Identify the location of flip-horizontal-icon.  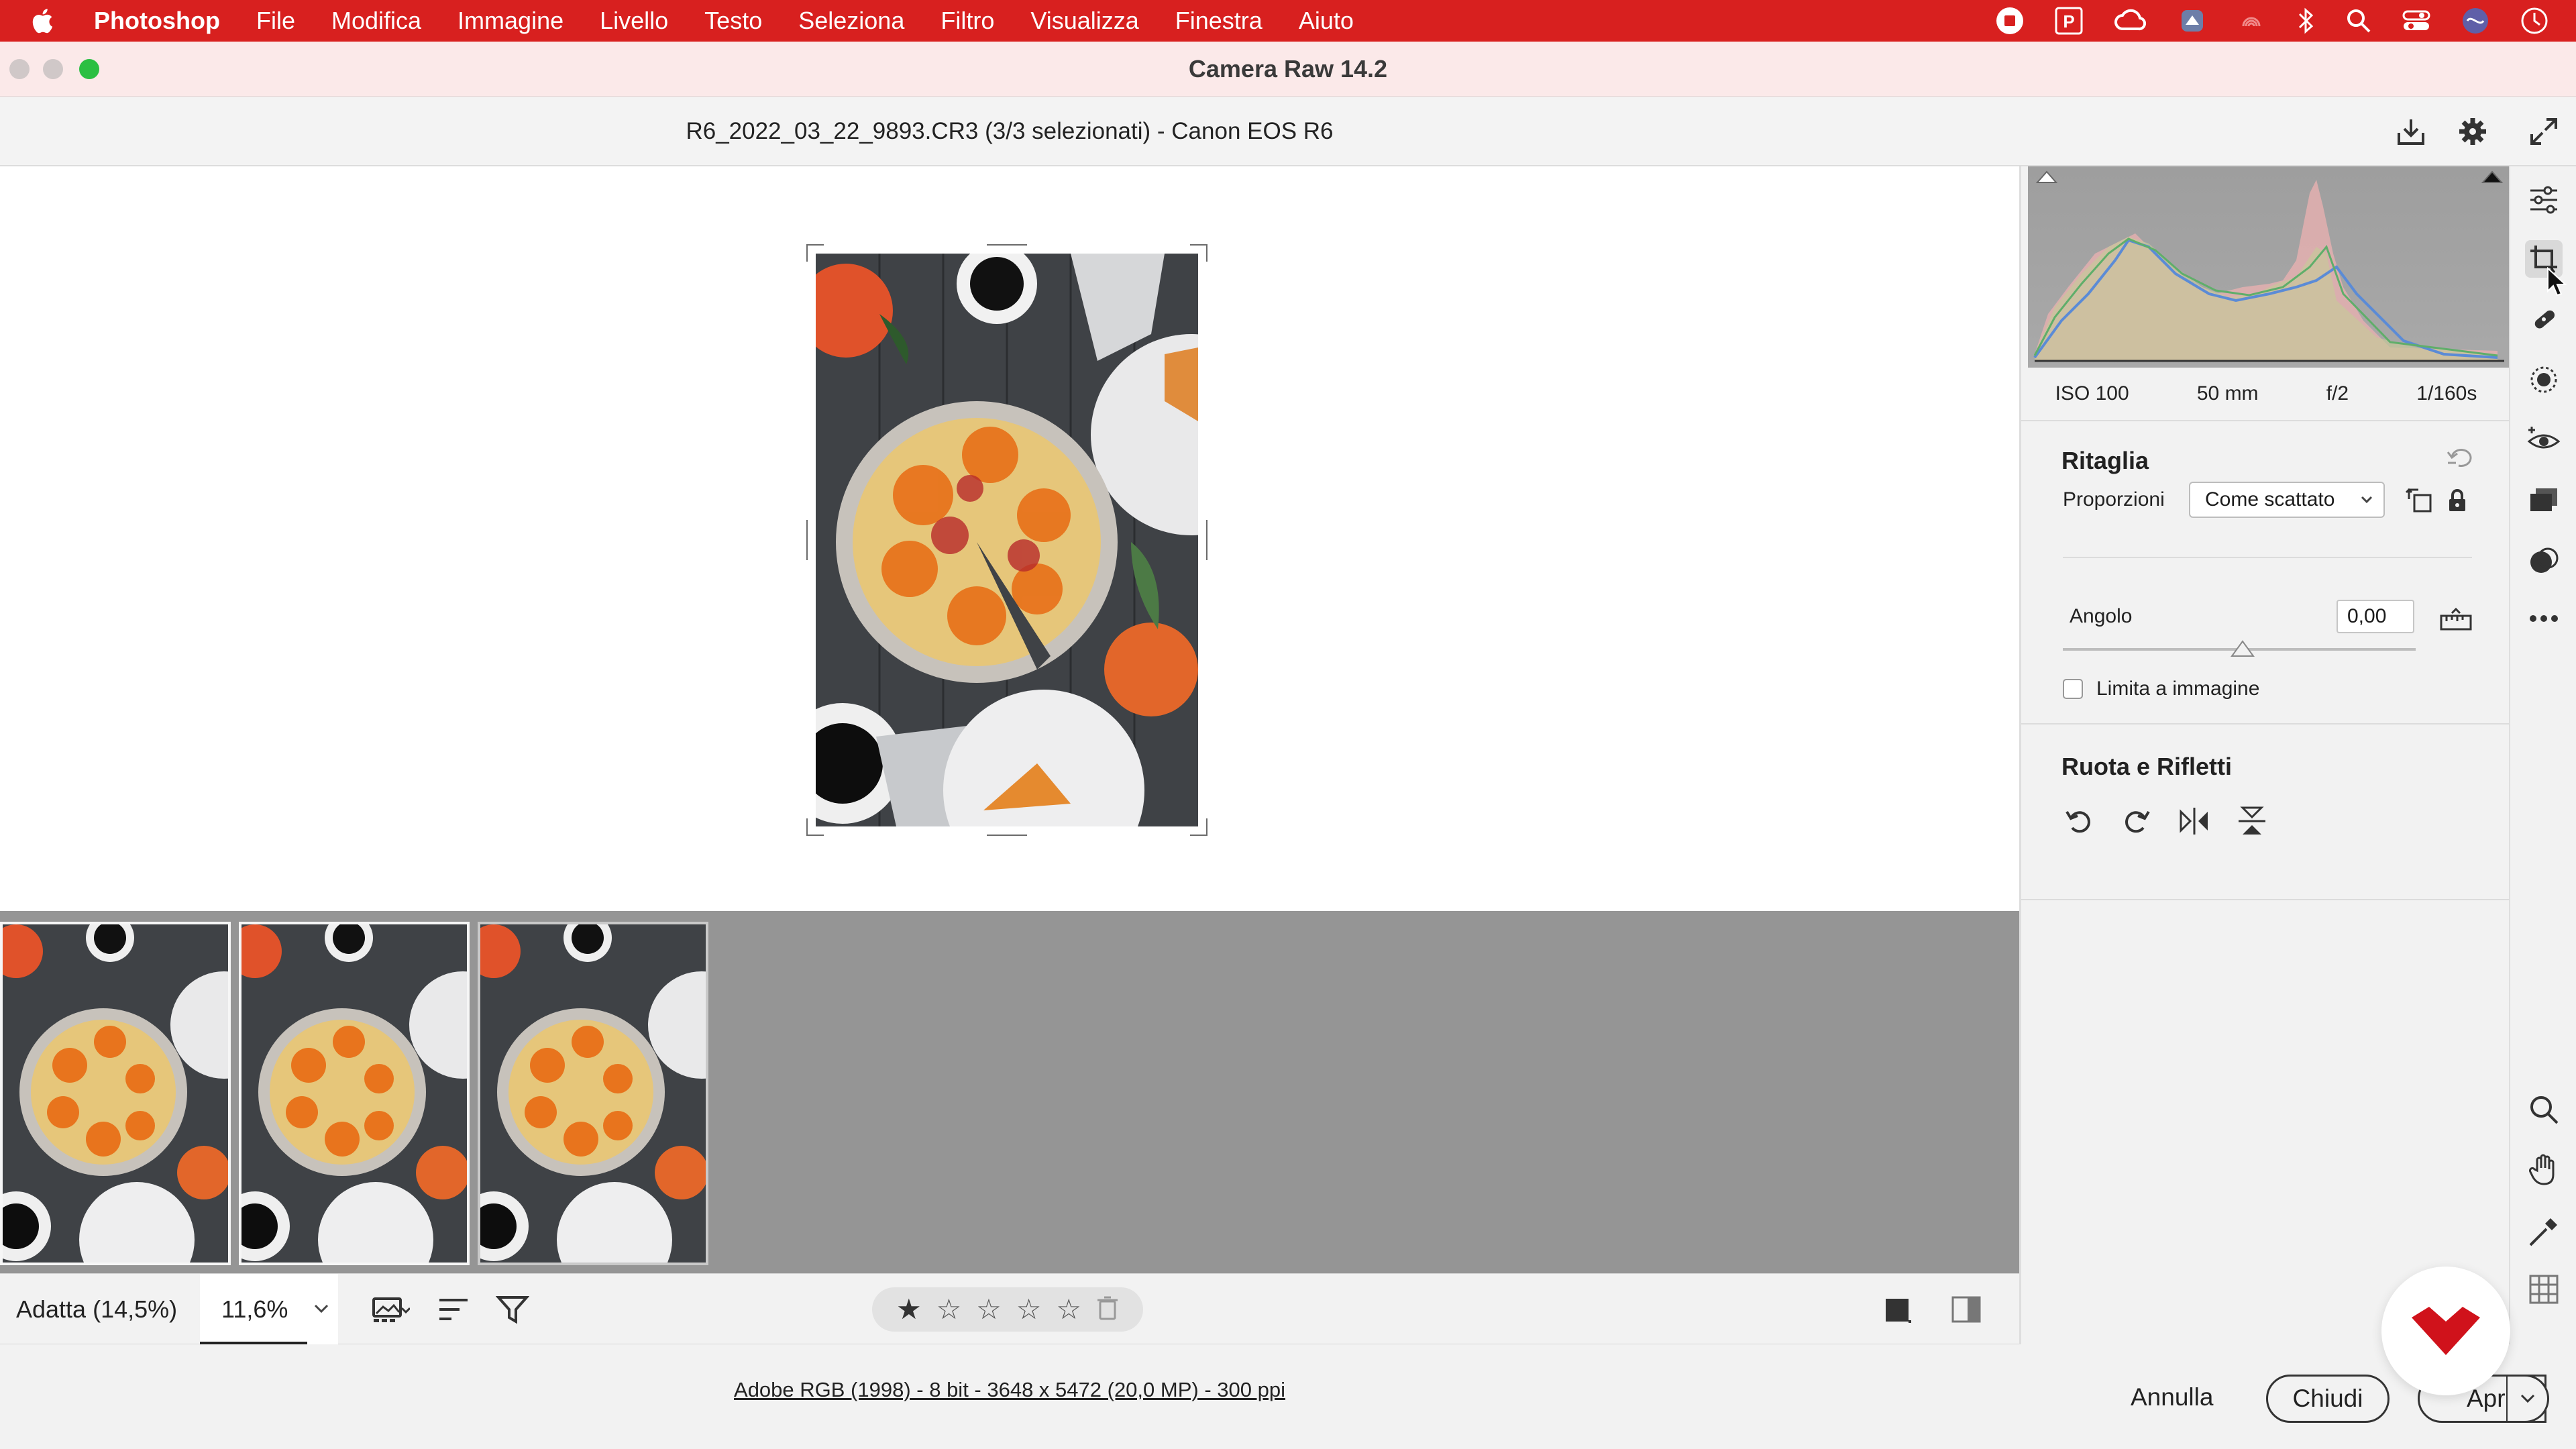
(2194, 823).